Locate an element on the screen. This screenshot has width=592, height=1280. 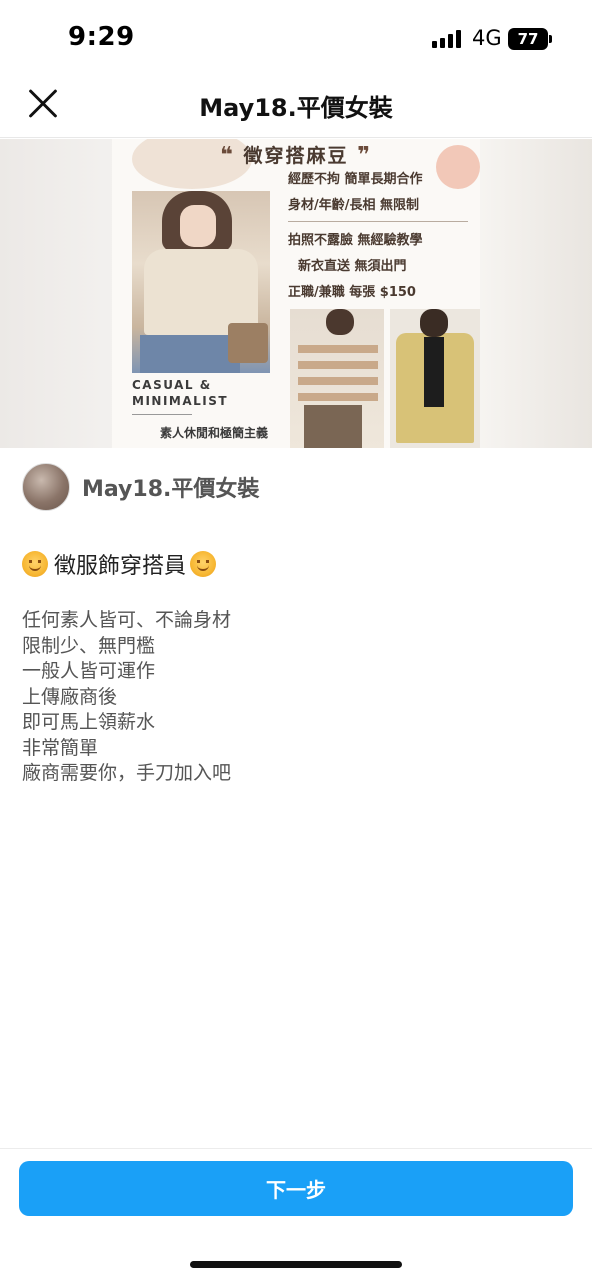
post-title-text: 徵服飾穿搭員 is located at coordinates (120, 566).